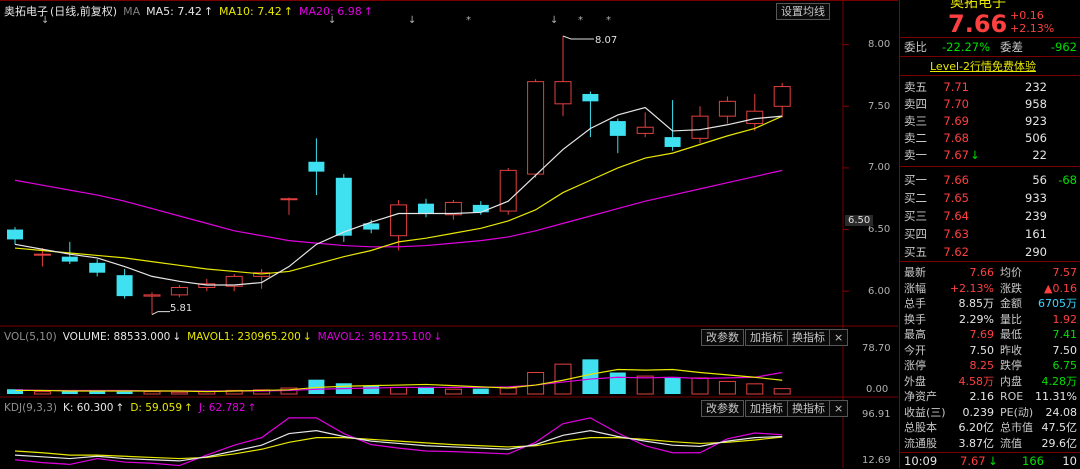 The width and height of the screenshot is (1080, 469). I want to click on sell-level-price: 7.69, so click(956, 121).